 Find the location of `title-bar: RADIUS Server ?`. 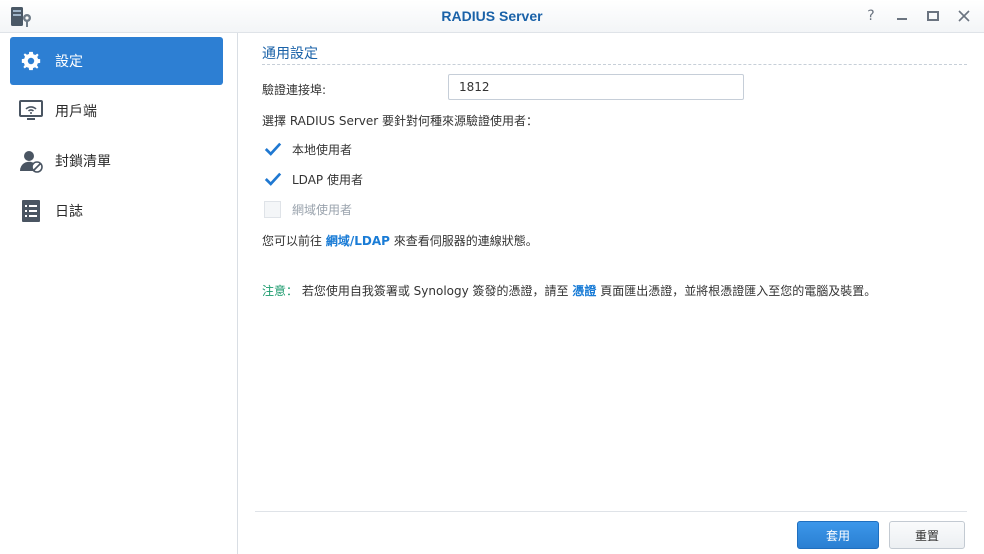

title-bar: RADIUS Server ? is located at coordinates (492, 16).